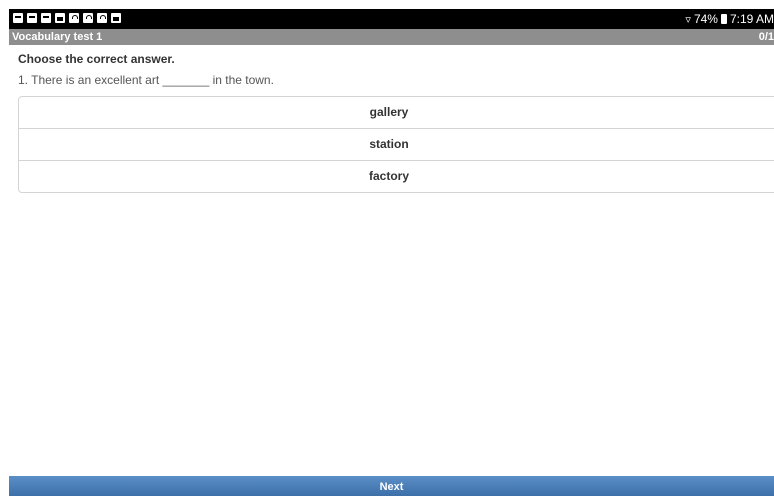  I want to click on status-right: ▿ 74% 7:19 AM, so click(729, 19).